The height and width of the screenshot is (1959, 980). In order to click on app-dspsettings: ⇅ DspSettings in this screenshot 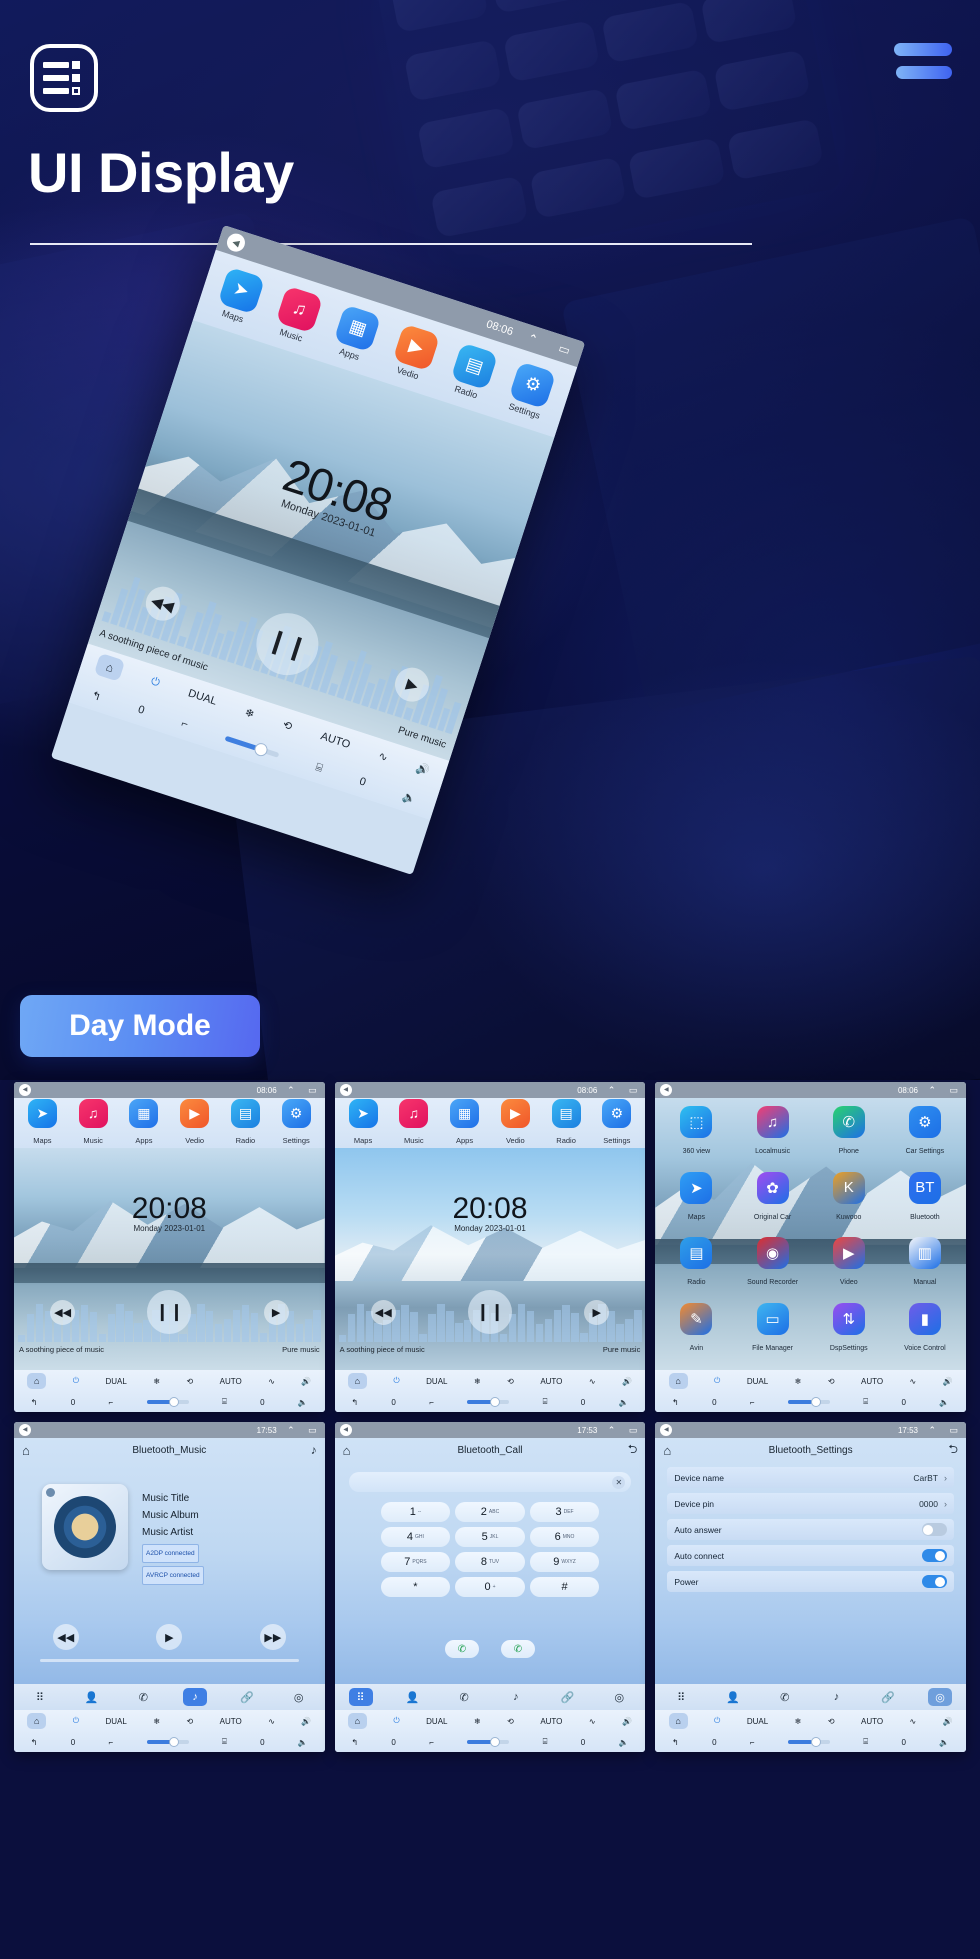, I will do `click(849, 1334)`.